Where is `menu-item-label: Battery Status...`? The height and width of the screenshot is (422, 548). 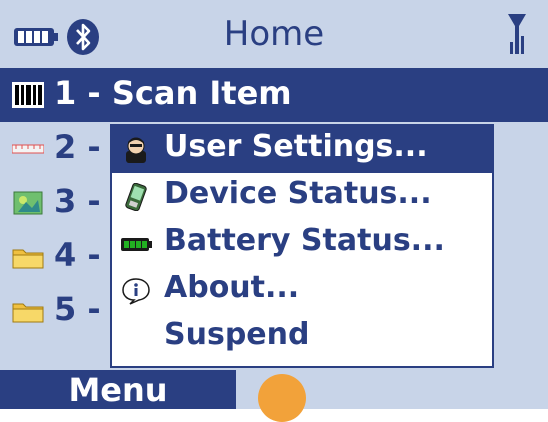
menu-item-label: Battery Status... is located at coordinates (304, 240).